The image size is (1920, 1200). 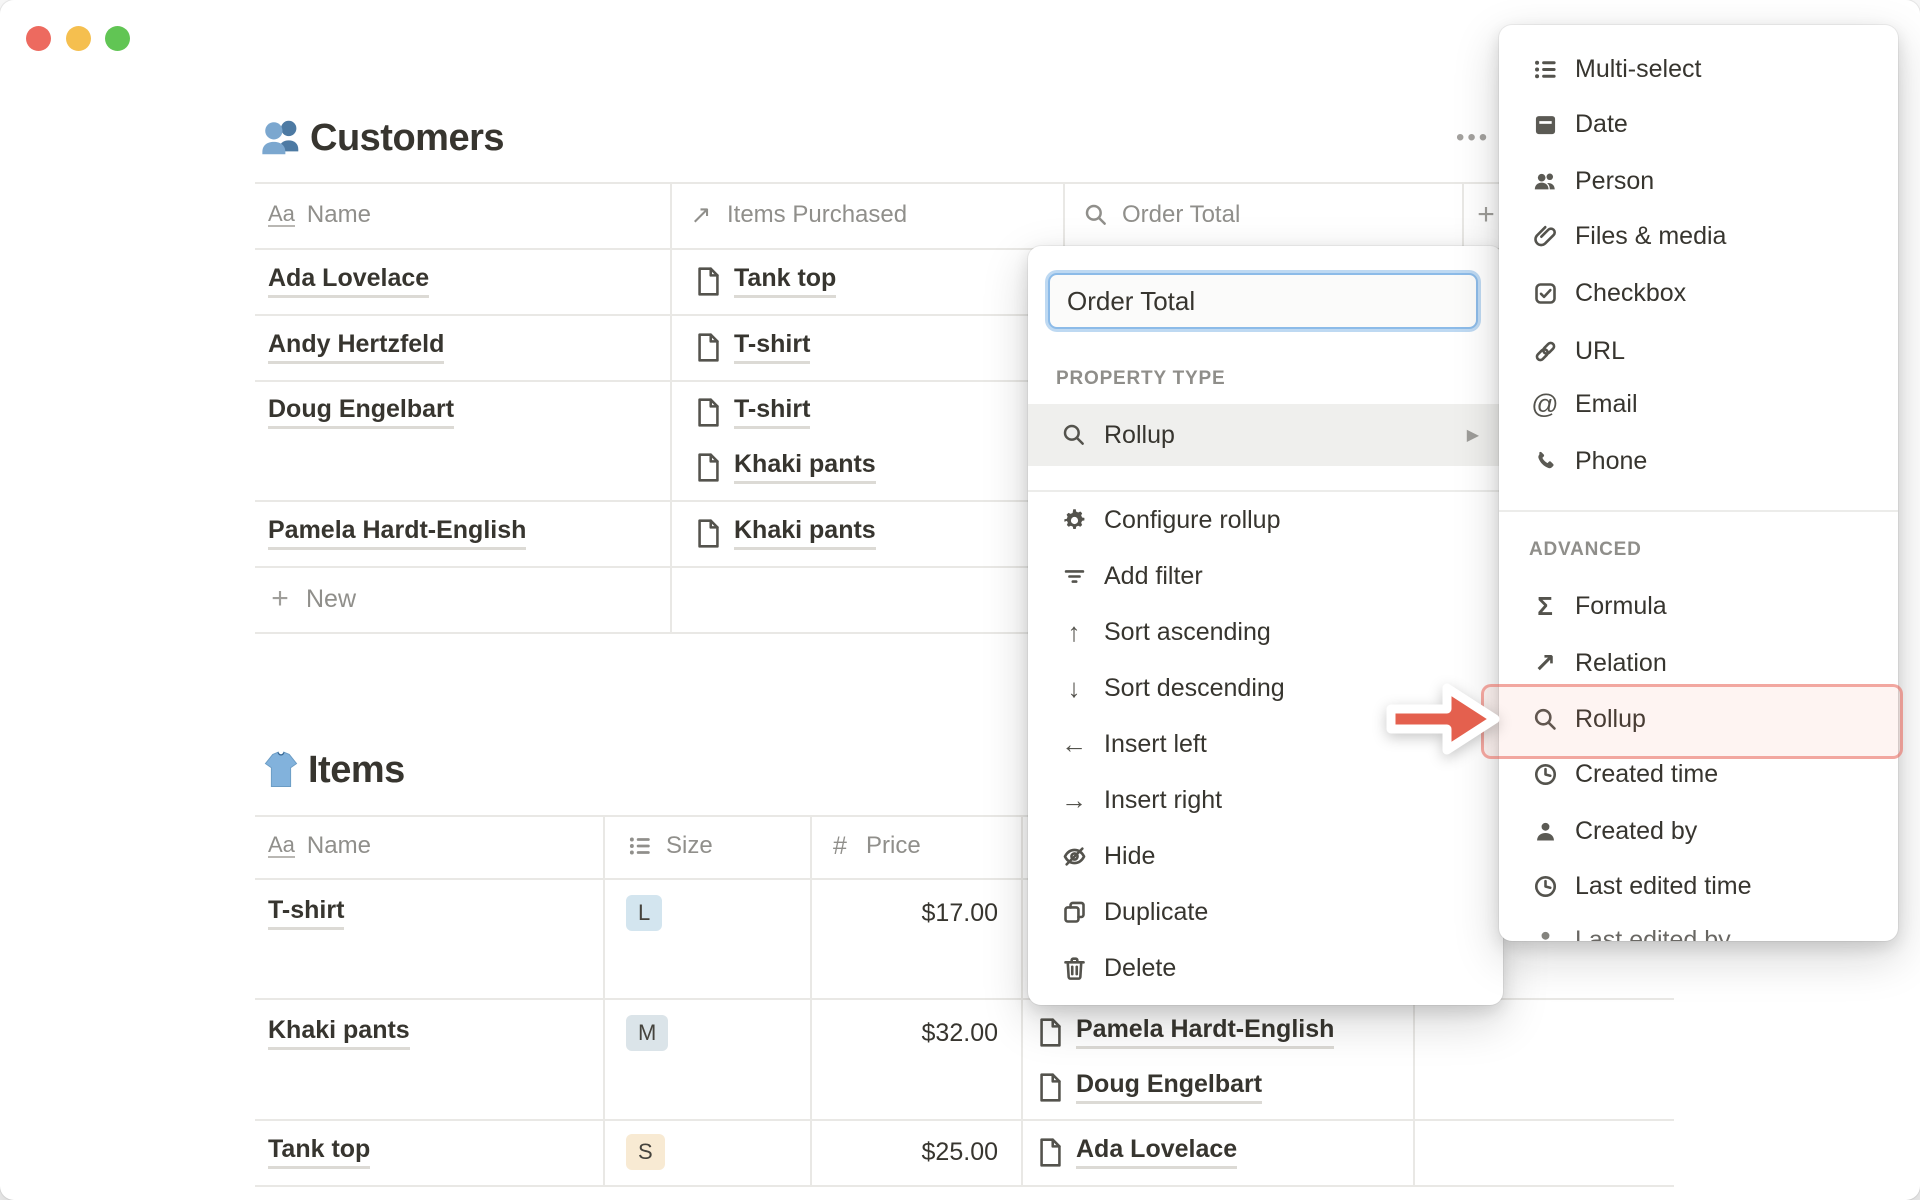 What do you see at coordinates (1545, 886) in the screenshot?
I see `clock-icon` at bounding box center [1545, 886].